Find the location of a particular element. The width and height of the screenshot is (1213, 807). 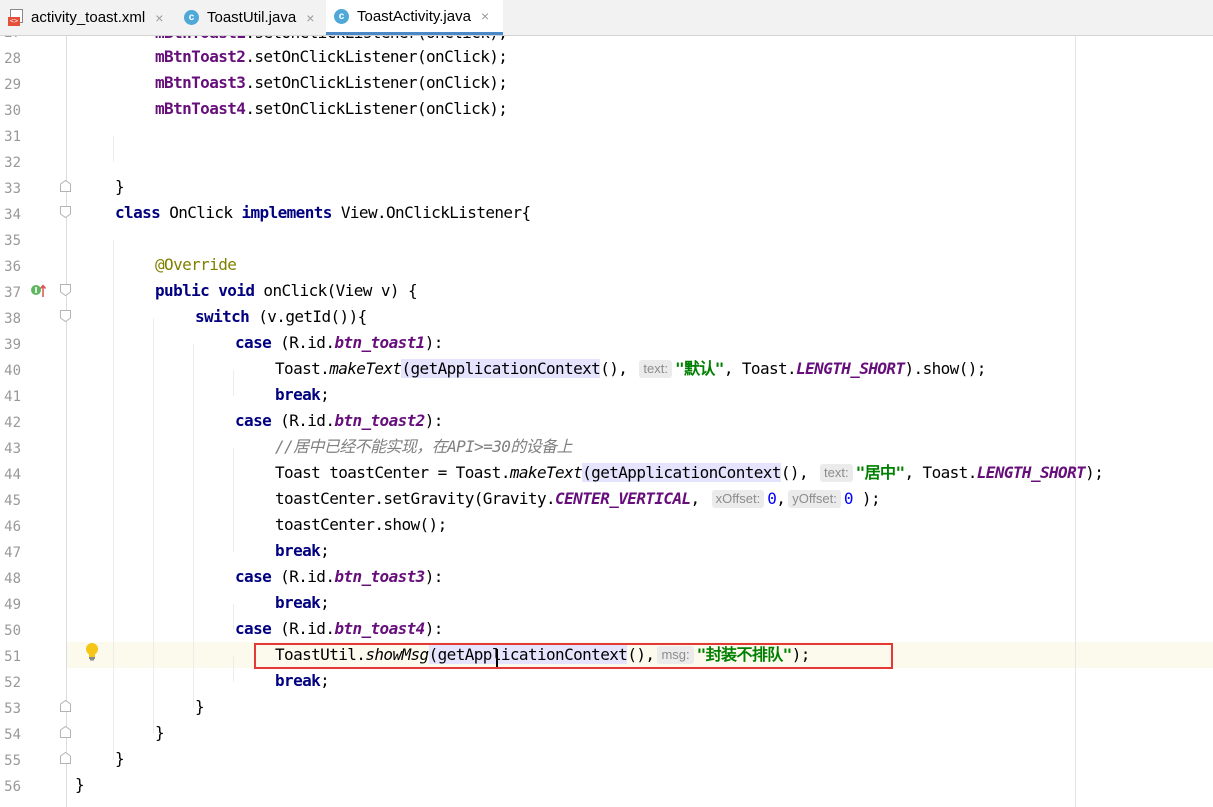

line-number: 29 is located at coordinates (10, 85).